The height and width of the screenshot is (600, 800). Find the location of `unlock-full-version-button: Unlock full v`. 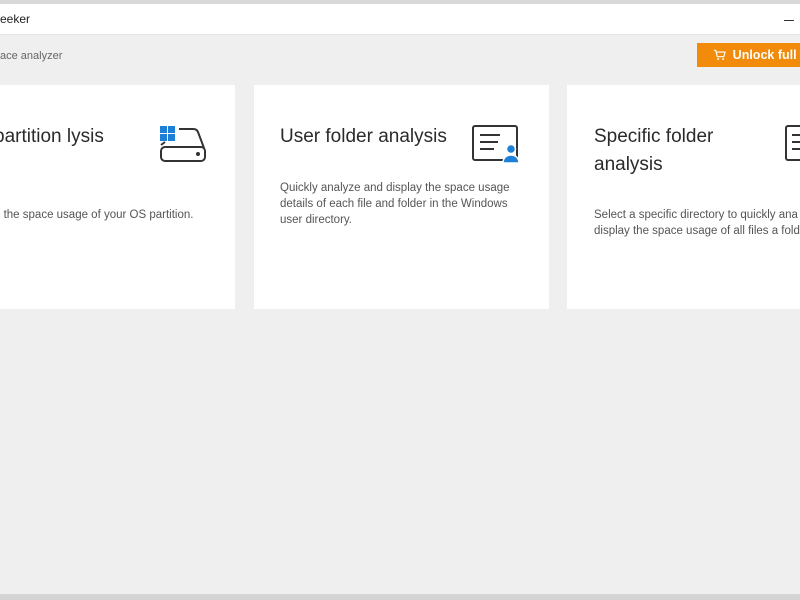

unlock-full-version-button: Unlock full v is located at coordinates (748, 55).